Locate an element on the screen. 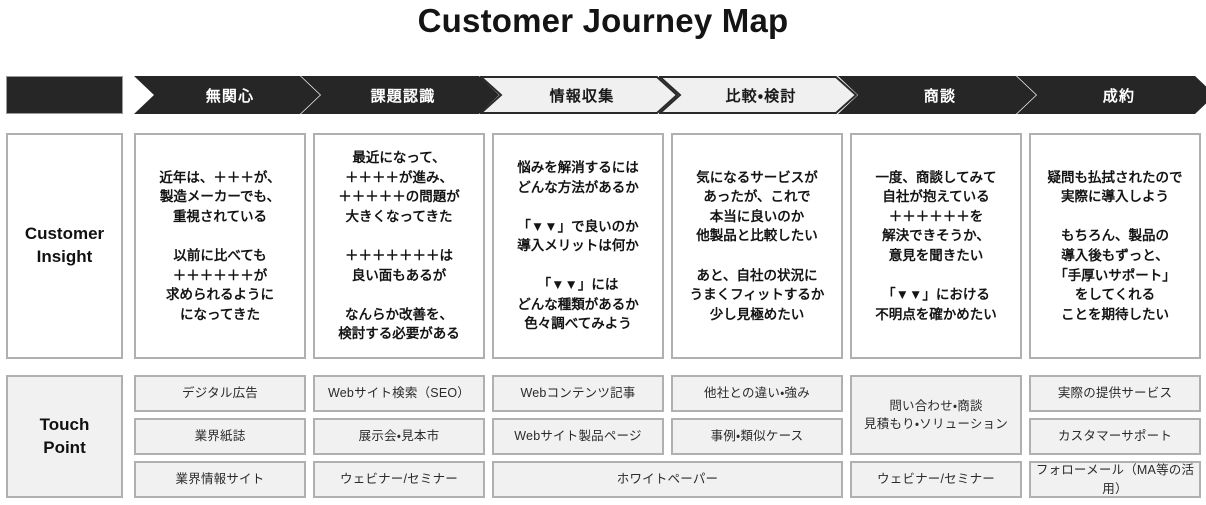  touch-point-item: 事例・類似ケース is located at coordinates (757, 436).